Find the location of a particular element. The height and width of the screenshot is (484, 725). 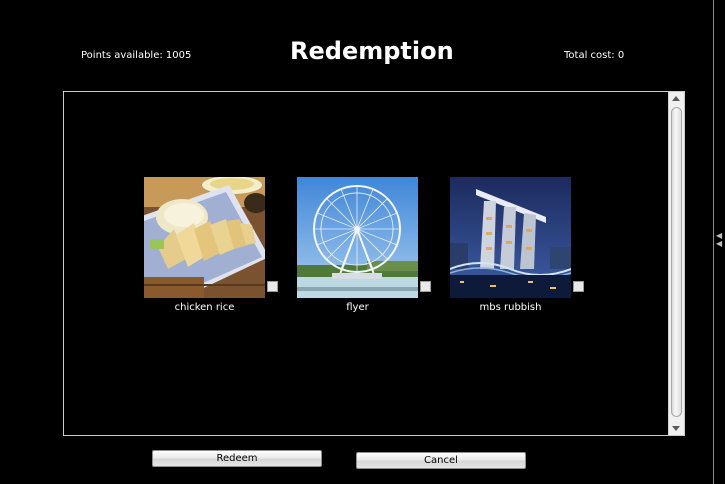

item-caption: flyer is located at coordinates (357, 307).